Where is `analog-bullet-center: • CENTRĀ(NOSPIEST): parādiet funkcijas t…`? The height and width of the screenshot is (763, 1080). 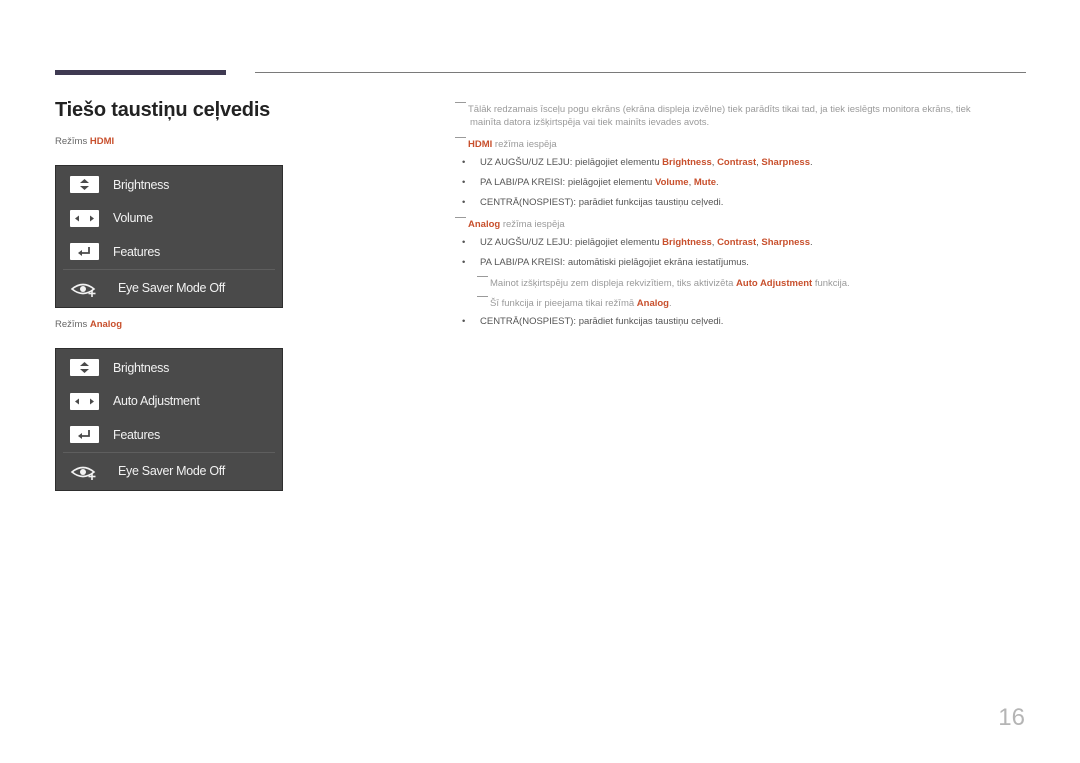 analog-bullet-center: • CENTRĀ(NOSPIEST): parādiet funkcijas t… is located at coordinates (593, 321).